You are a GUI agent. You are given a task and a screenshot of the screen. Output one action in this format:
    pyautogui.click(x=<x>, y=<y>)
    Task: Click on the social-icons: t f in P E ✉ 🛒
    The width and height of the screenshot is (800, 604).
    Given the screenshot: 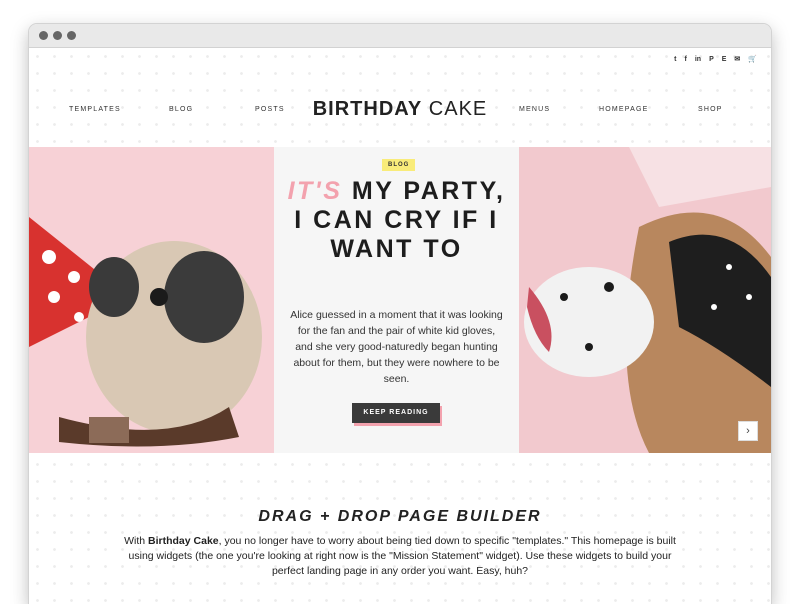 What is the action you would take?
    pyautogui.click(x=715, y=60)
    